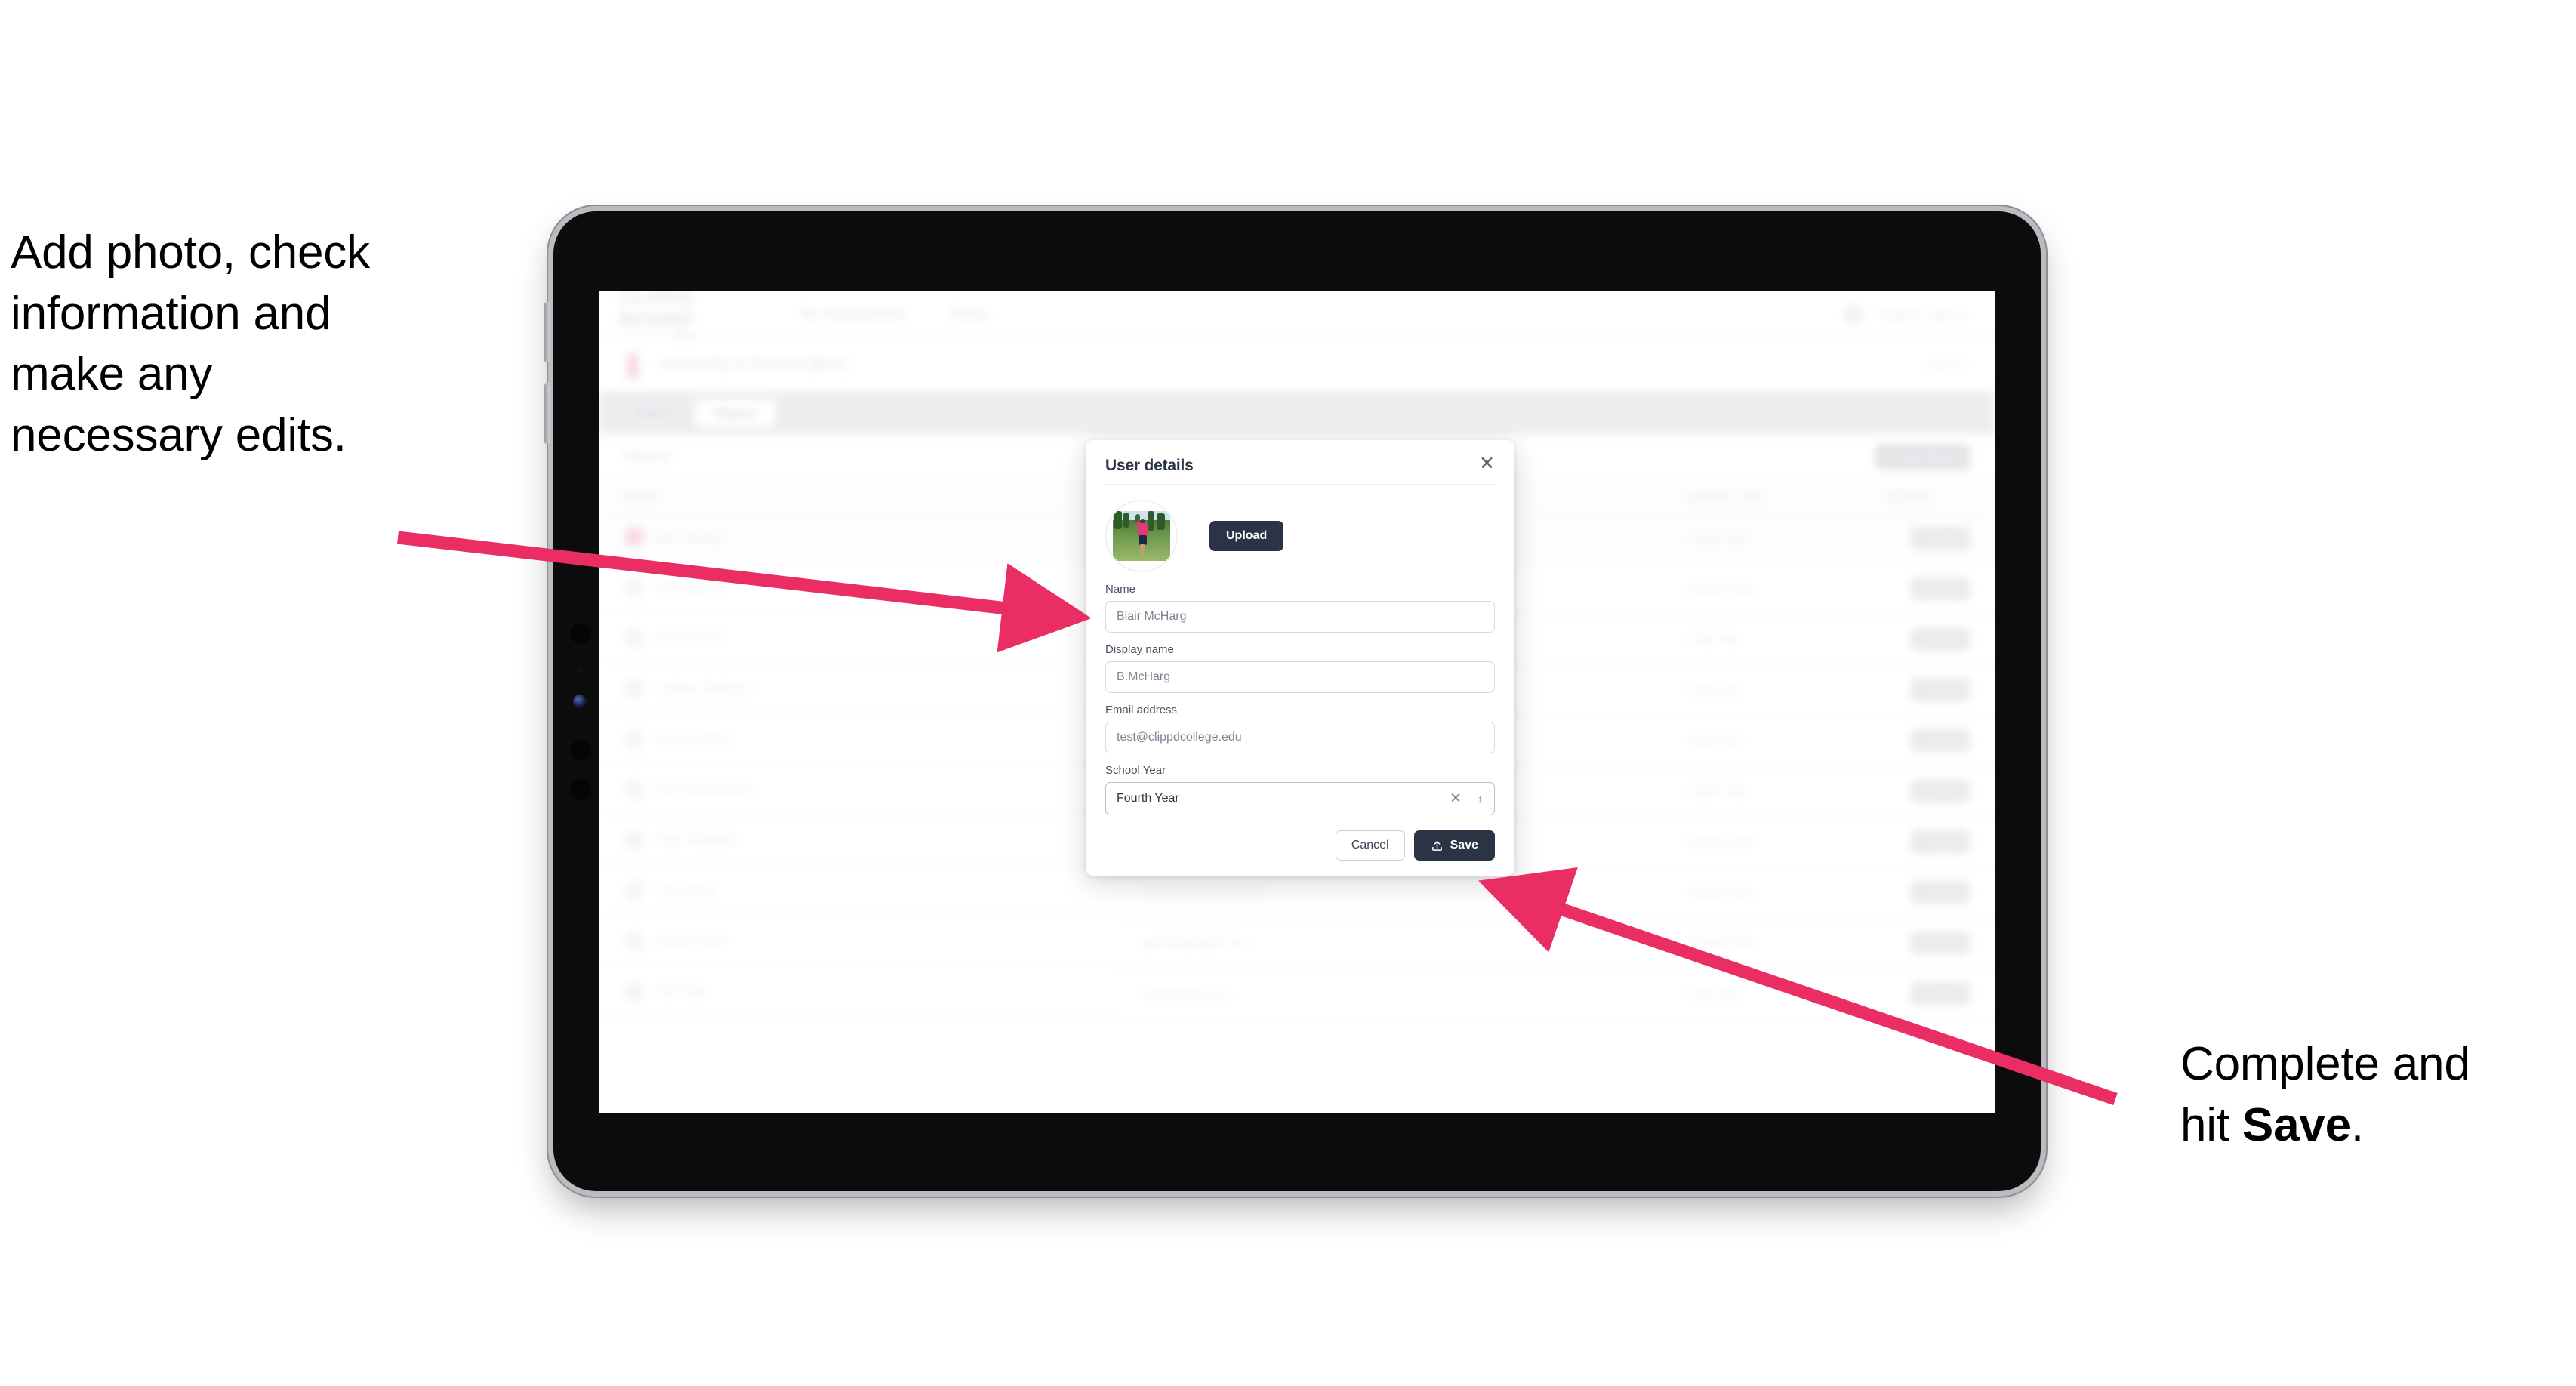 Image resolution: width=2576 pixels, height=1386 pixels. I want to click on field-school-year-label: School Year, so click(1135, 770).